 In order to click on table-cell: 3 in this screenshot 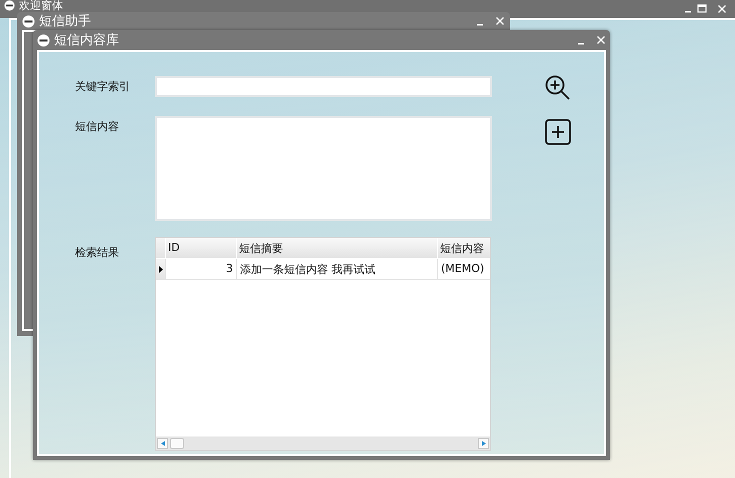, I will do `click(200, 269)`.